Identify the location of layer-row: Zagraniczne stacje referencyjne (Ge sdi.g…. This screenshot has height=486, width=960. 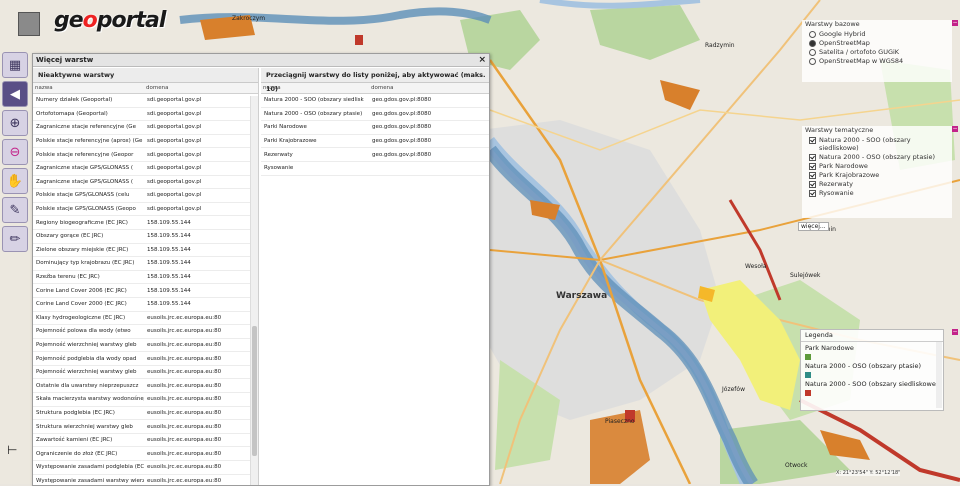
(145, 127).